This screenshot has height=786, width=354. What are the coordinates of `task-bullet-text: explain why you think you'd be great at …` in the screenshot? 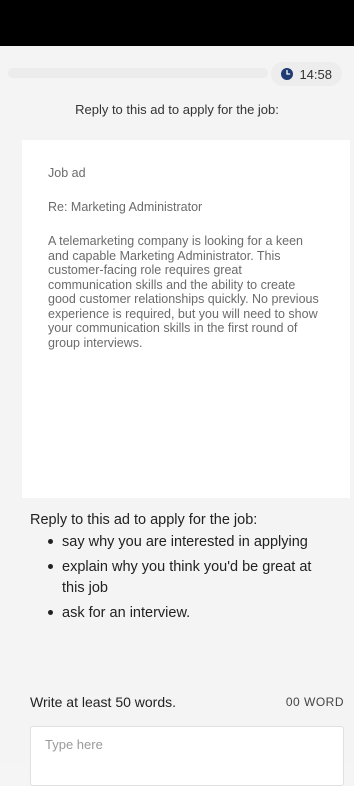 It's located at (187, 577).